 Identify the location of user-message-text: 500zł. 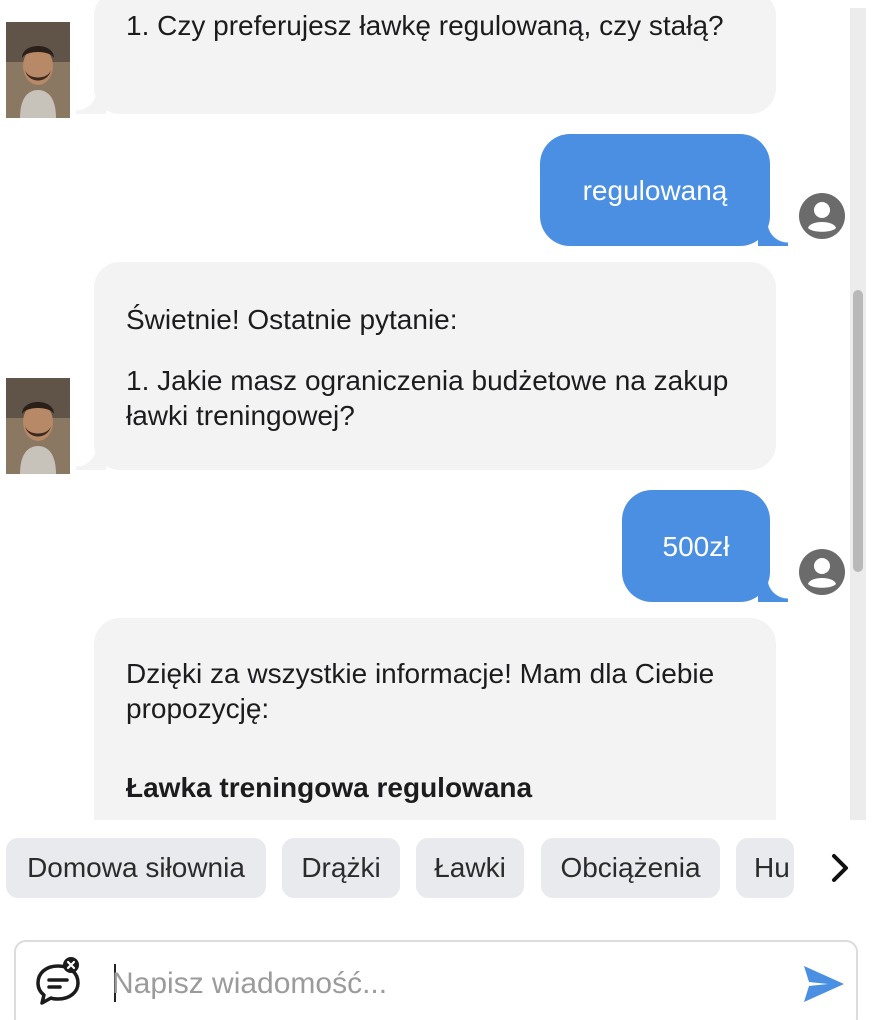
(696, 546).